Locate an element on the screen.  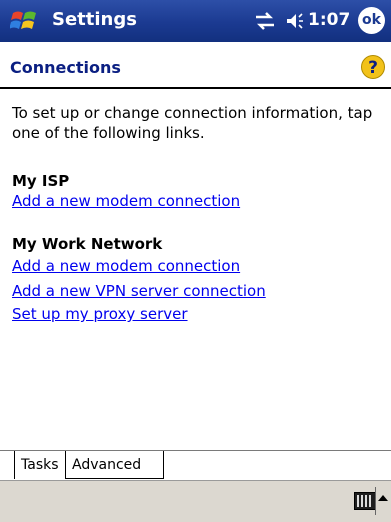
ok-button: ok is located at coordinates (371, 20).